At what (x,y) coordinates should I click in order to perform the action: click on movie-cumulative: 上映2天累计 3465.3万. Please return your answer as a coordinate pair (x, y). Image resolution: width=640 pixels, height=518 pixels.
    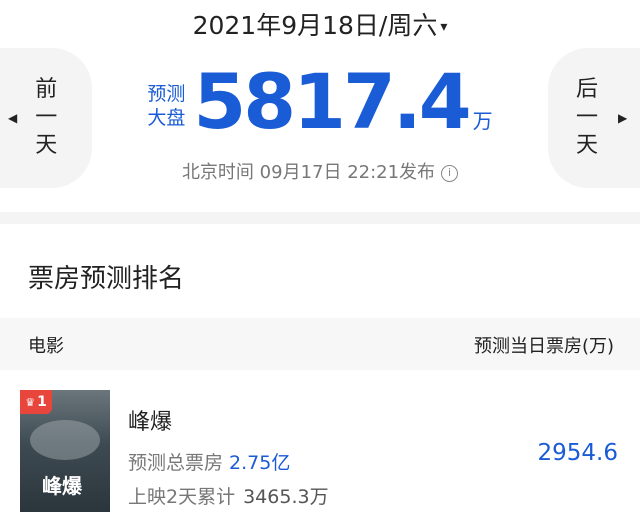
    Looking at the image, I should click on (228, 495).